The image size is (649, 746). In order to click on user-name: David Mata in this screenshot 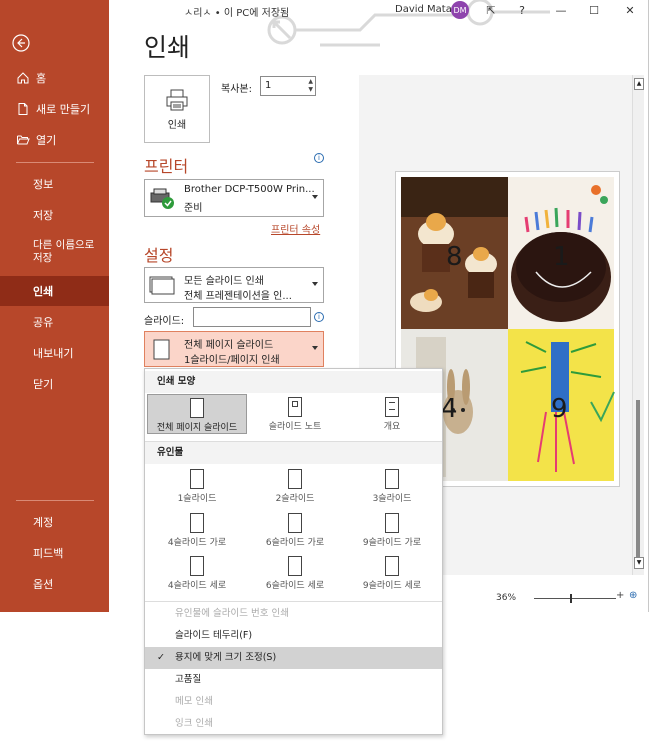, I will do `click(423, 9)`.